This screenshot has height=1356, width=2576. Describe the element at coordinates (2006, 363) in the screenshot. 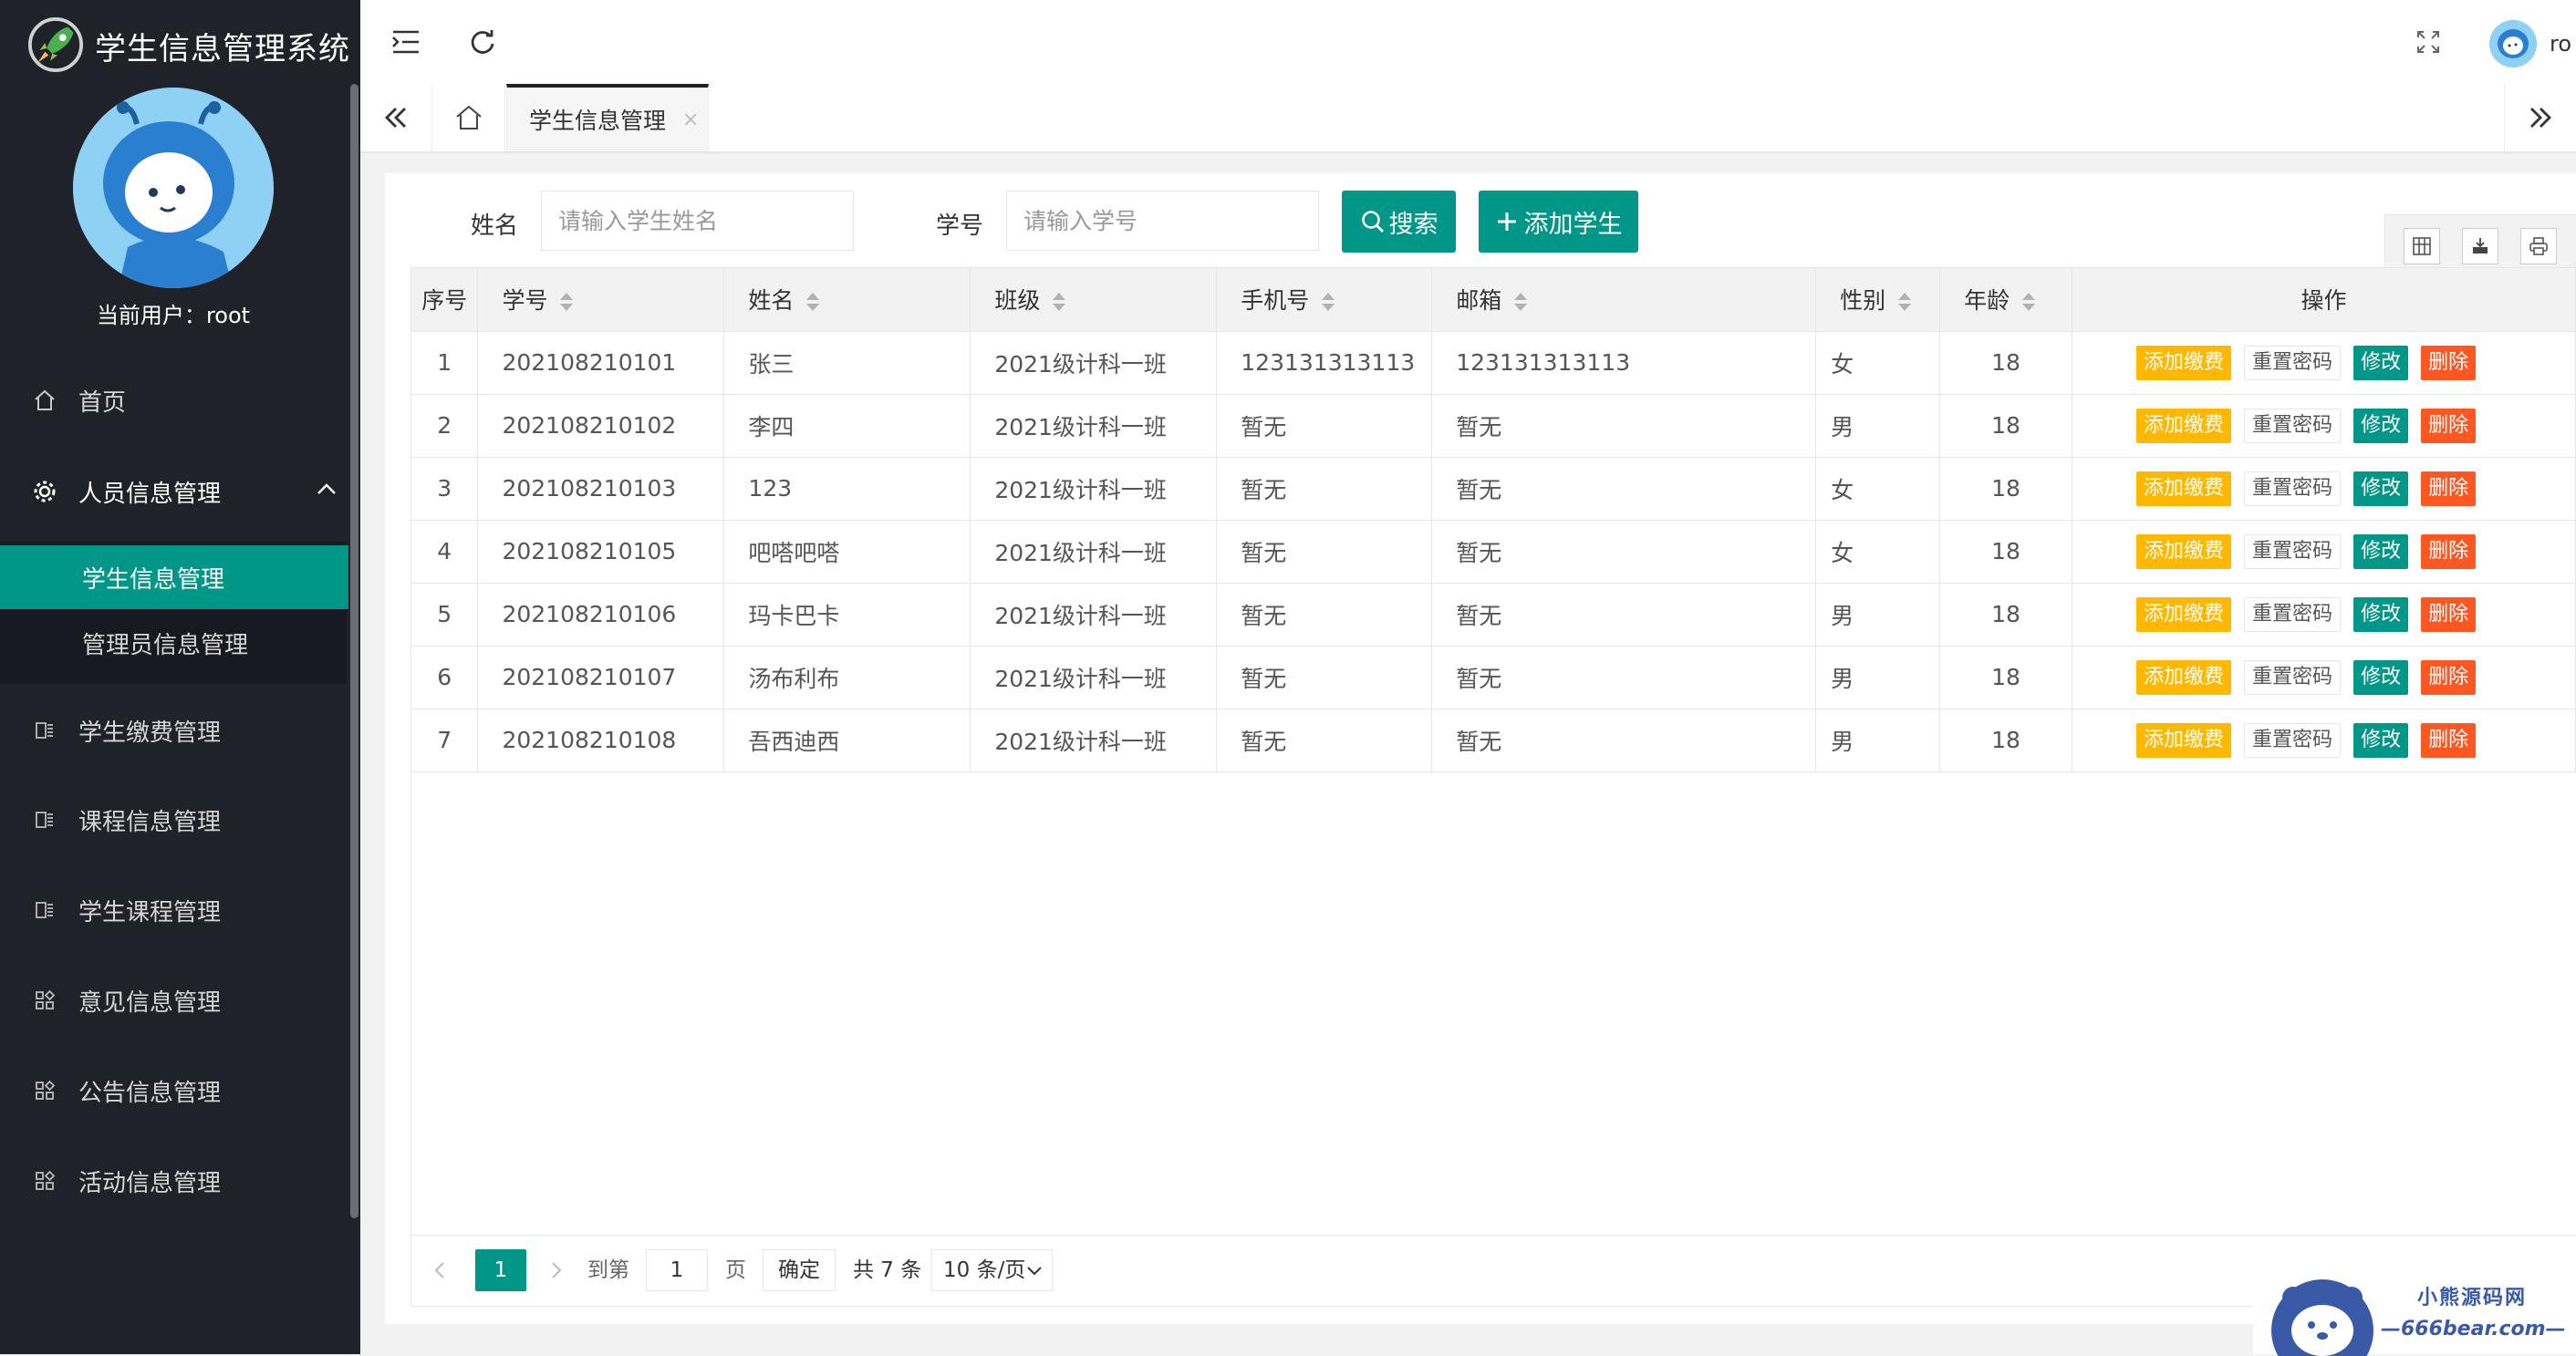

I see `cell-age: 18` at that location.